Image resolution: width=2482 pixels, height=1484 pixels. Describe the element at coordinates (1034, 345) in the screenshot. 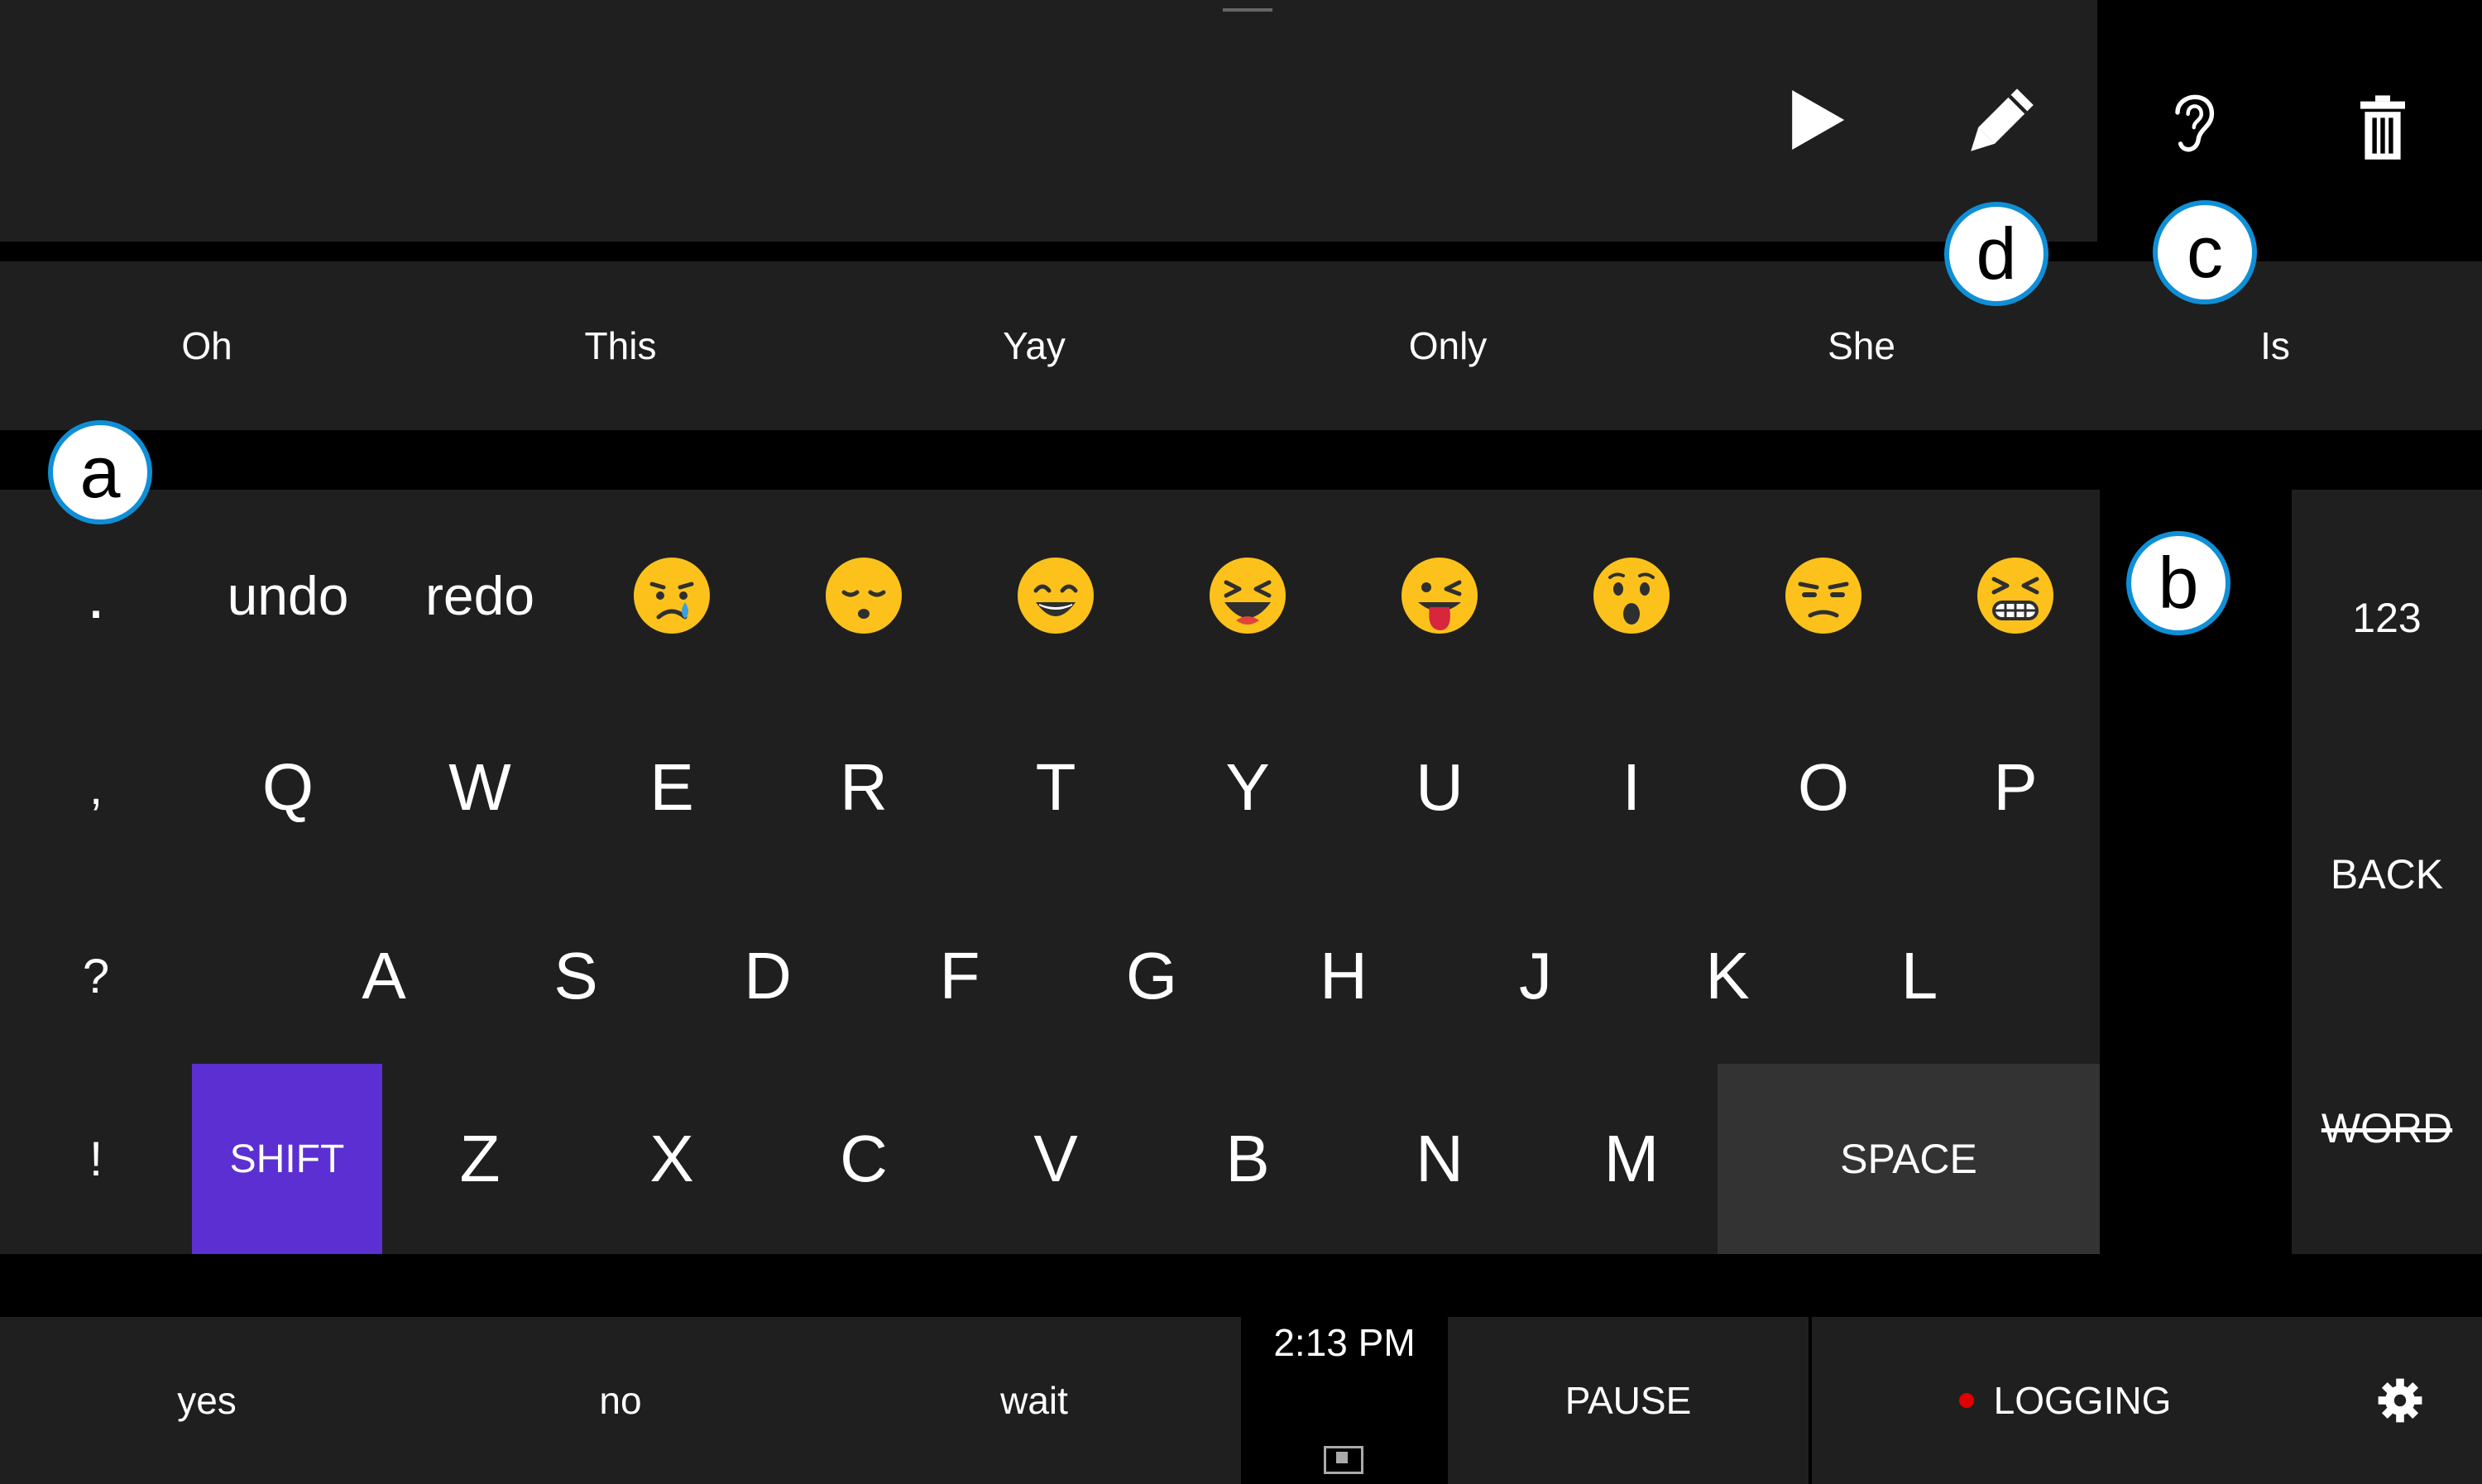

I see `prediction-3: Yay` at that location.